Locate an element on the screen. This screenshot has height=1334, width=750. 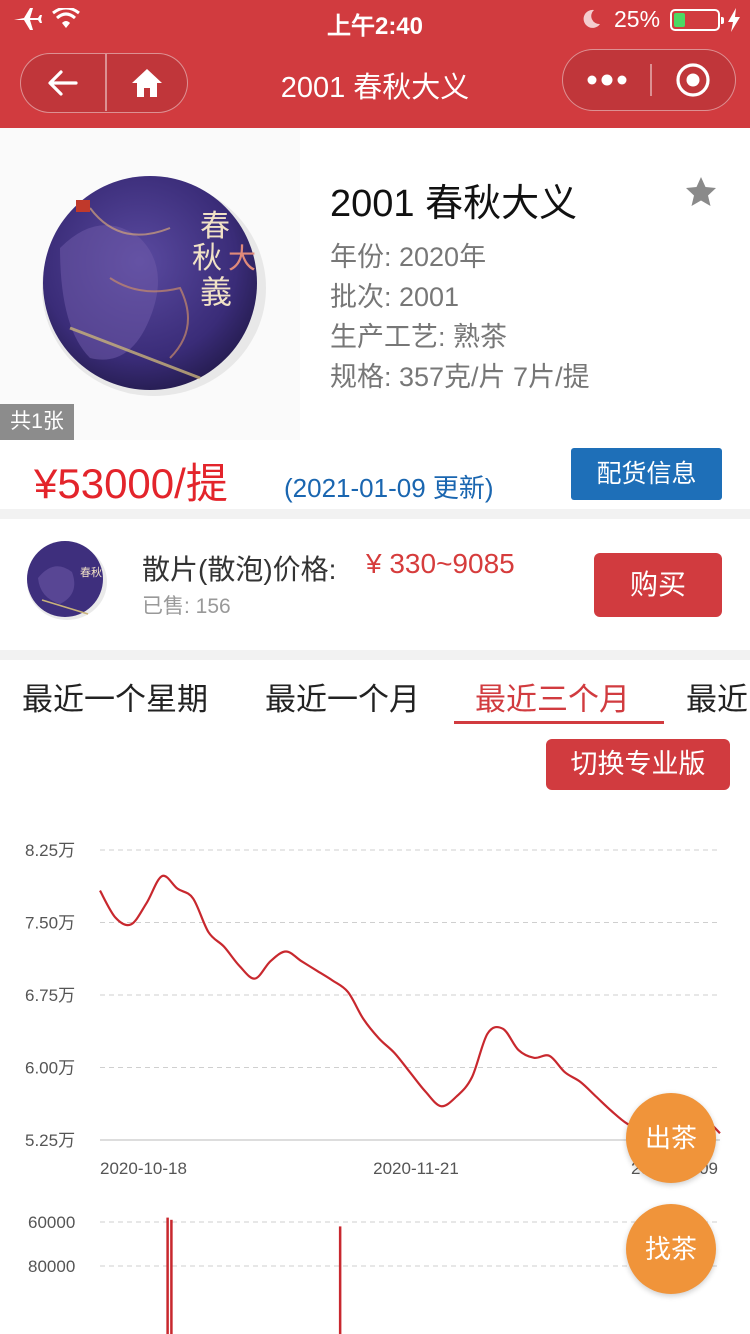
more-dots-icon is located at coordinates (606, 79).